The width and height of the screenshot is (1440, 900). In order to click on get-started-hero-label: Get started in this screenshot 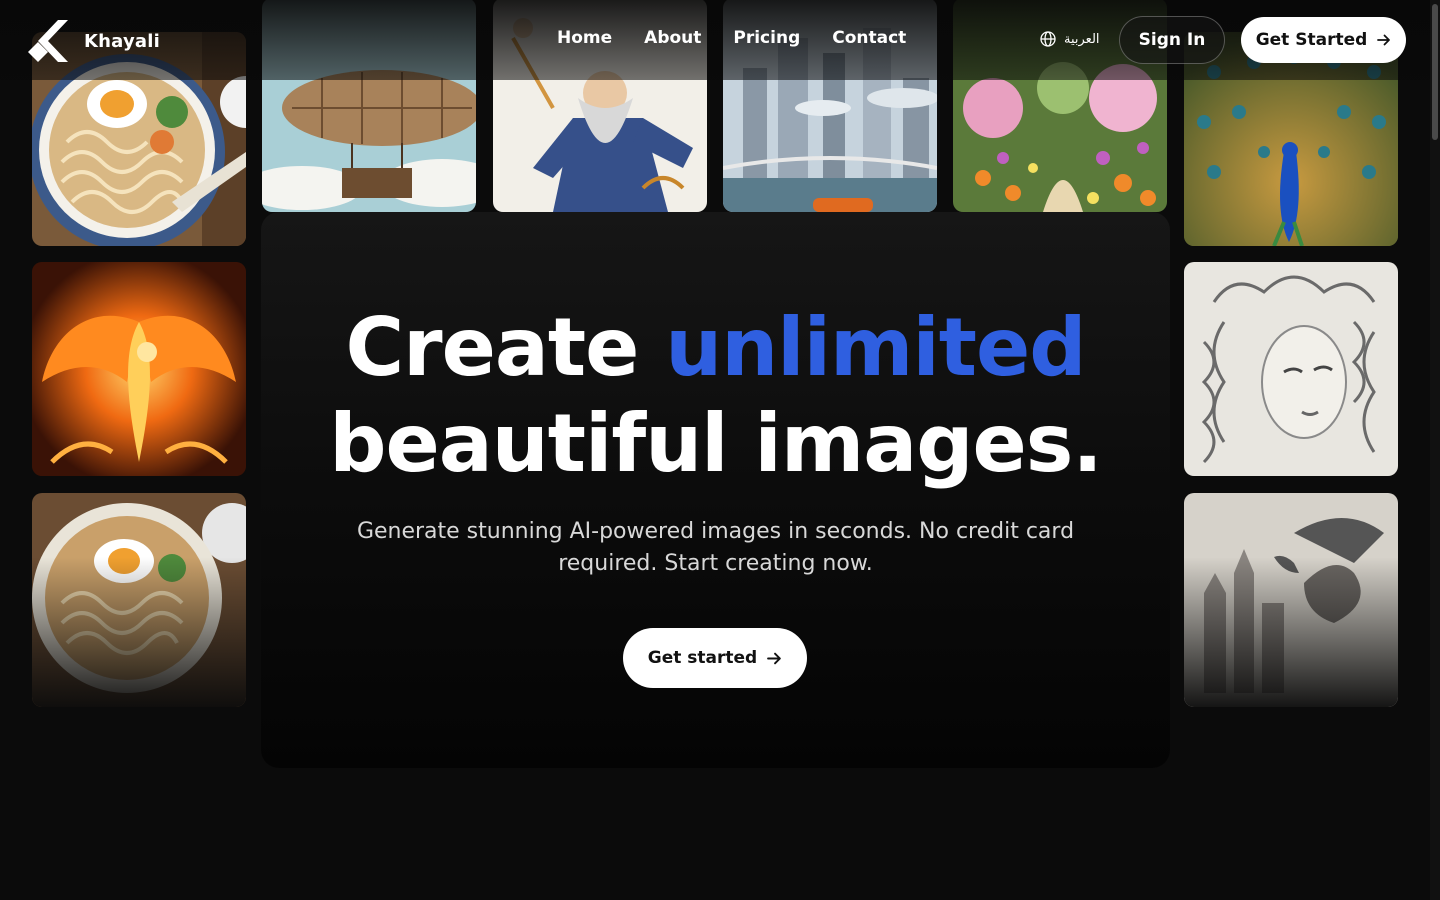, I will do `click(702, 658)`.